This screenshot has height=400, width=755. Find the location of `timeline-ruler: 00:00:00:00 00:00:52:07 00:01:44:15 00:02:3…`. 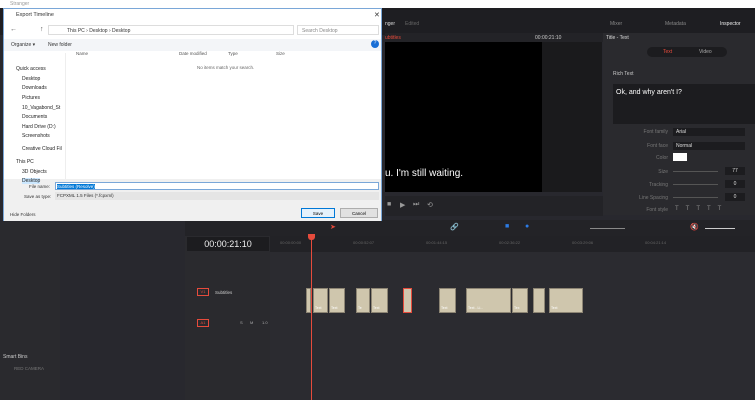

timeline-ruler: 00:00:00:00 00:00:52:07 00:01:44:15 00:02:3… is located at coordinates (512, 244).